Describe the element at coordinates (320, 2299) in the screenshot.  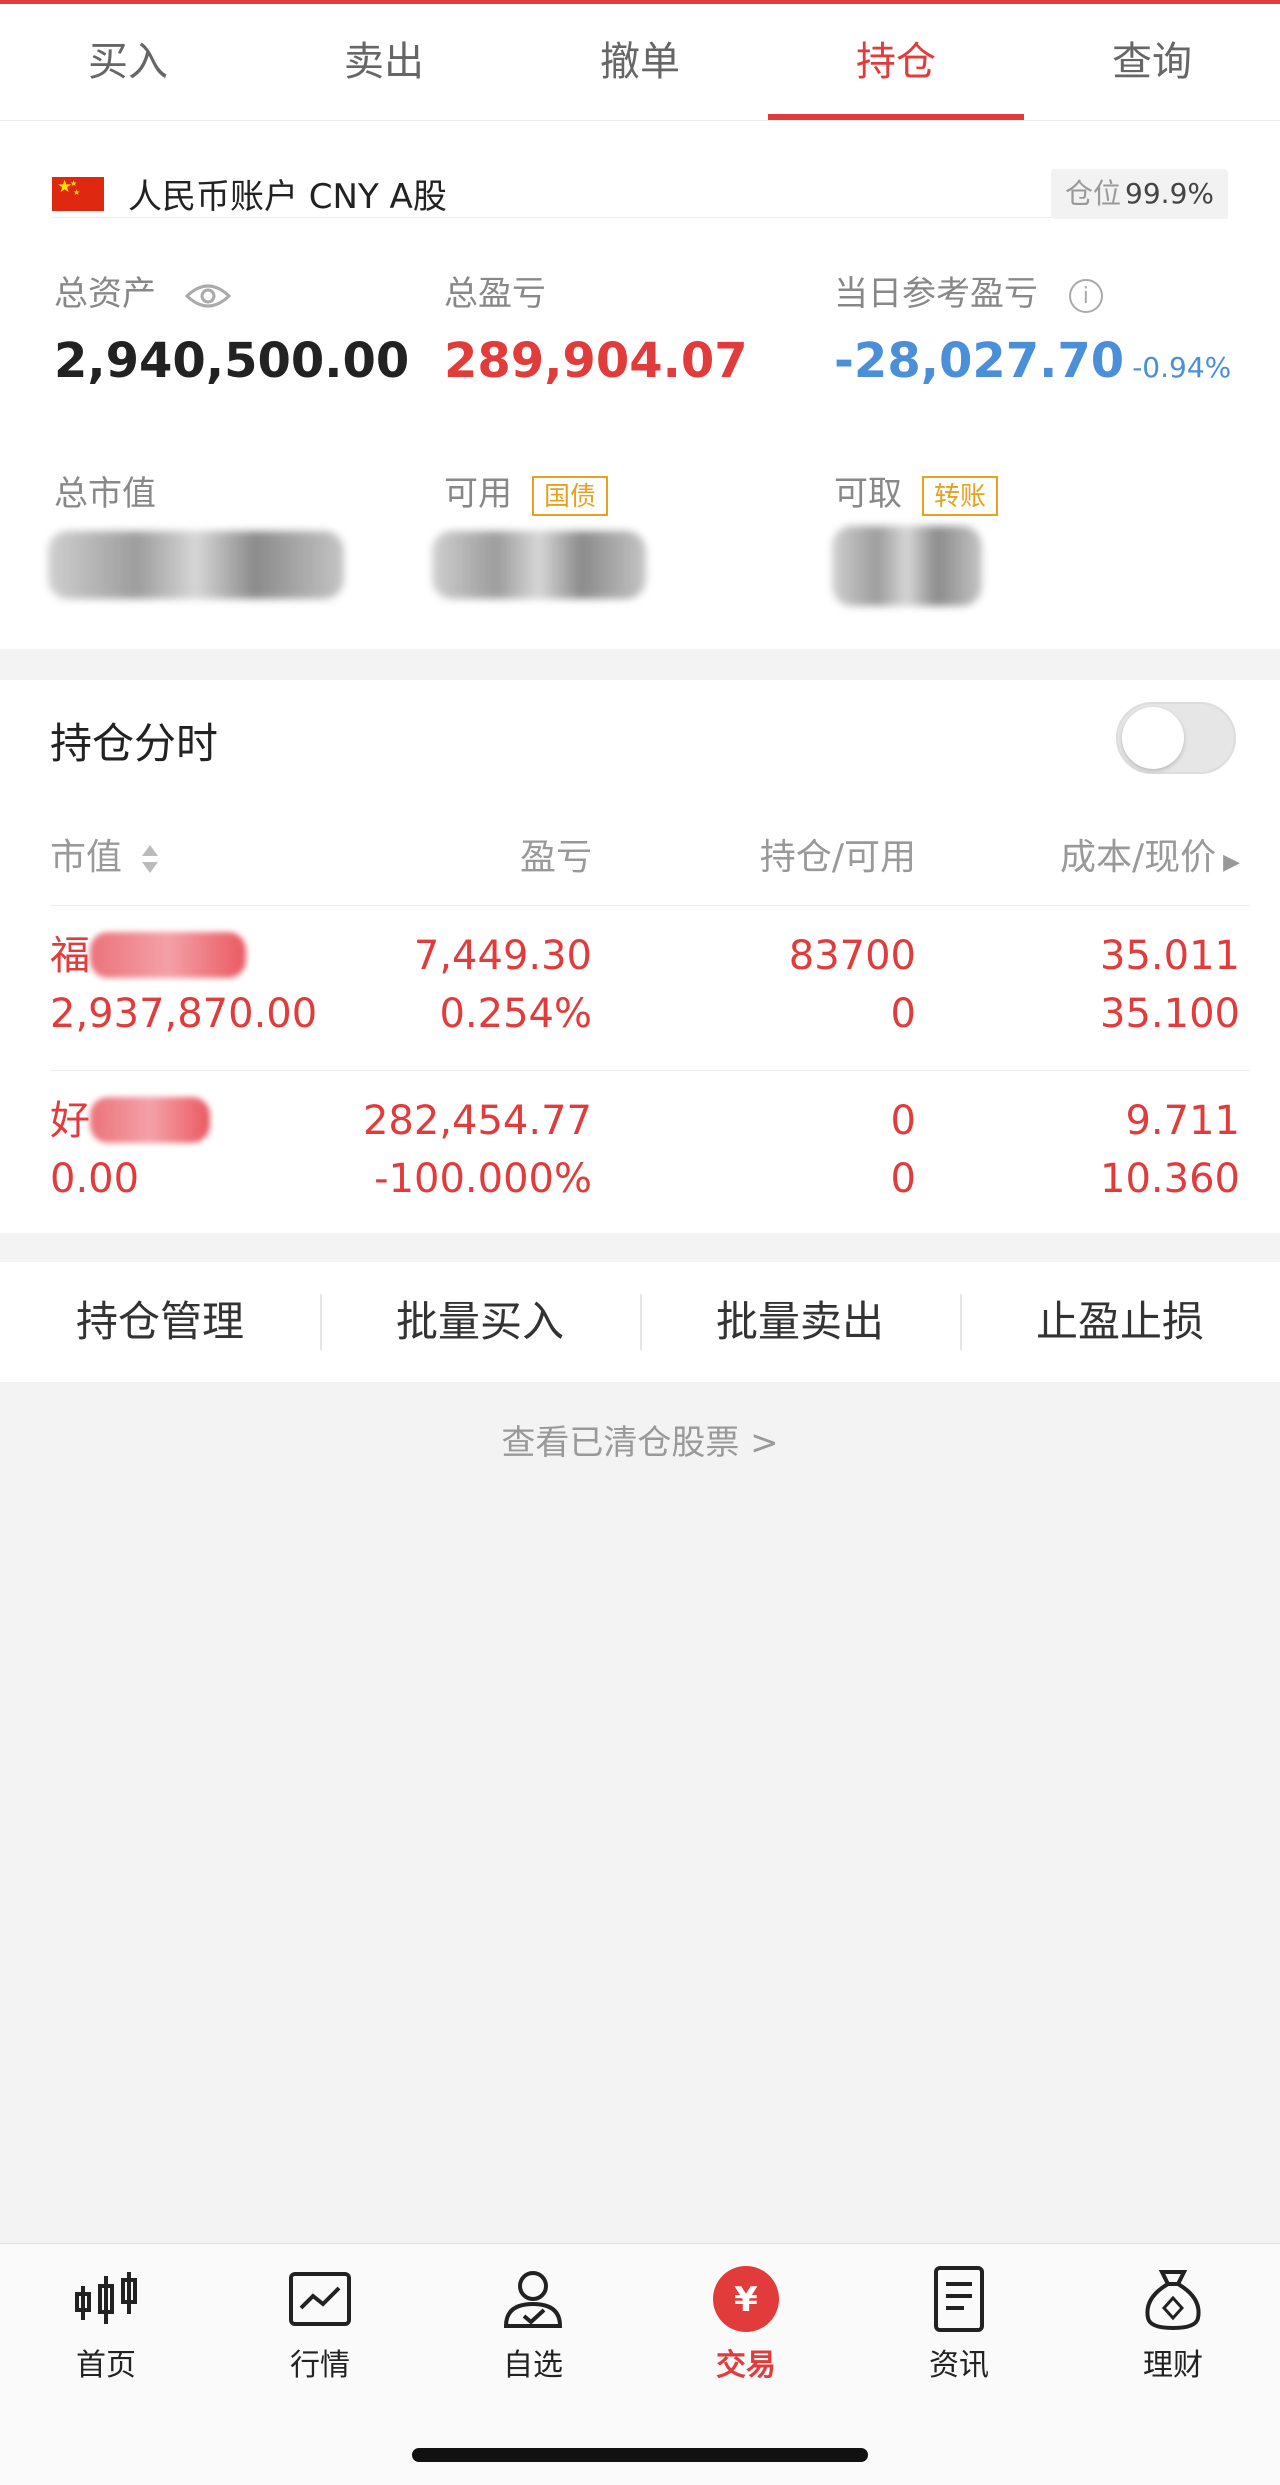
I see `chart-icon` at that location.